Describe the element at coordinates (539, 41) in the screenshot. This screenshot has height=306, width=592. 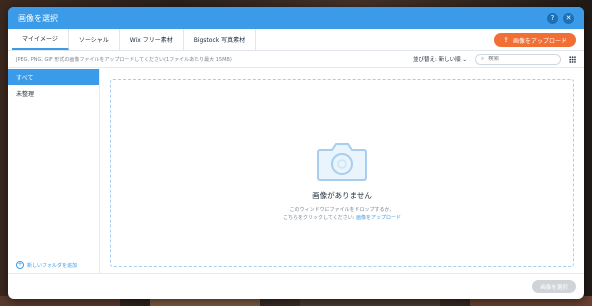
I see `upload-button-label: 画像をアップロード` at that location.